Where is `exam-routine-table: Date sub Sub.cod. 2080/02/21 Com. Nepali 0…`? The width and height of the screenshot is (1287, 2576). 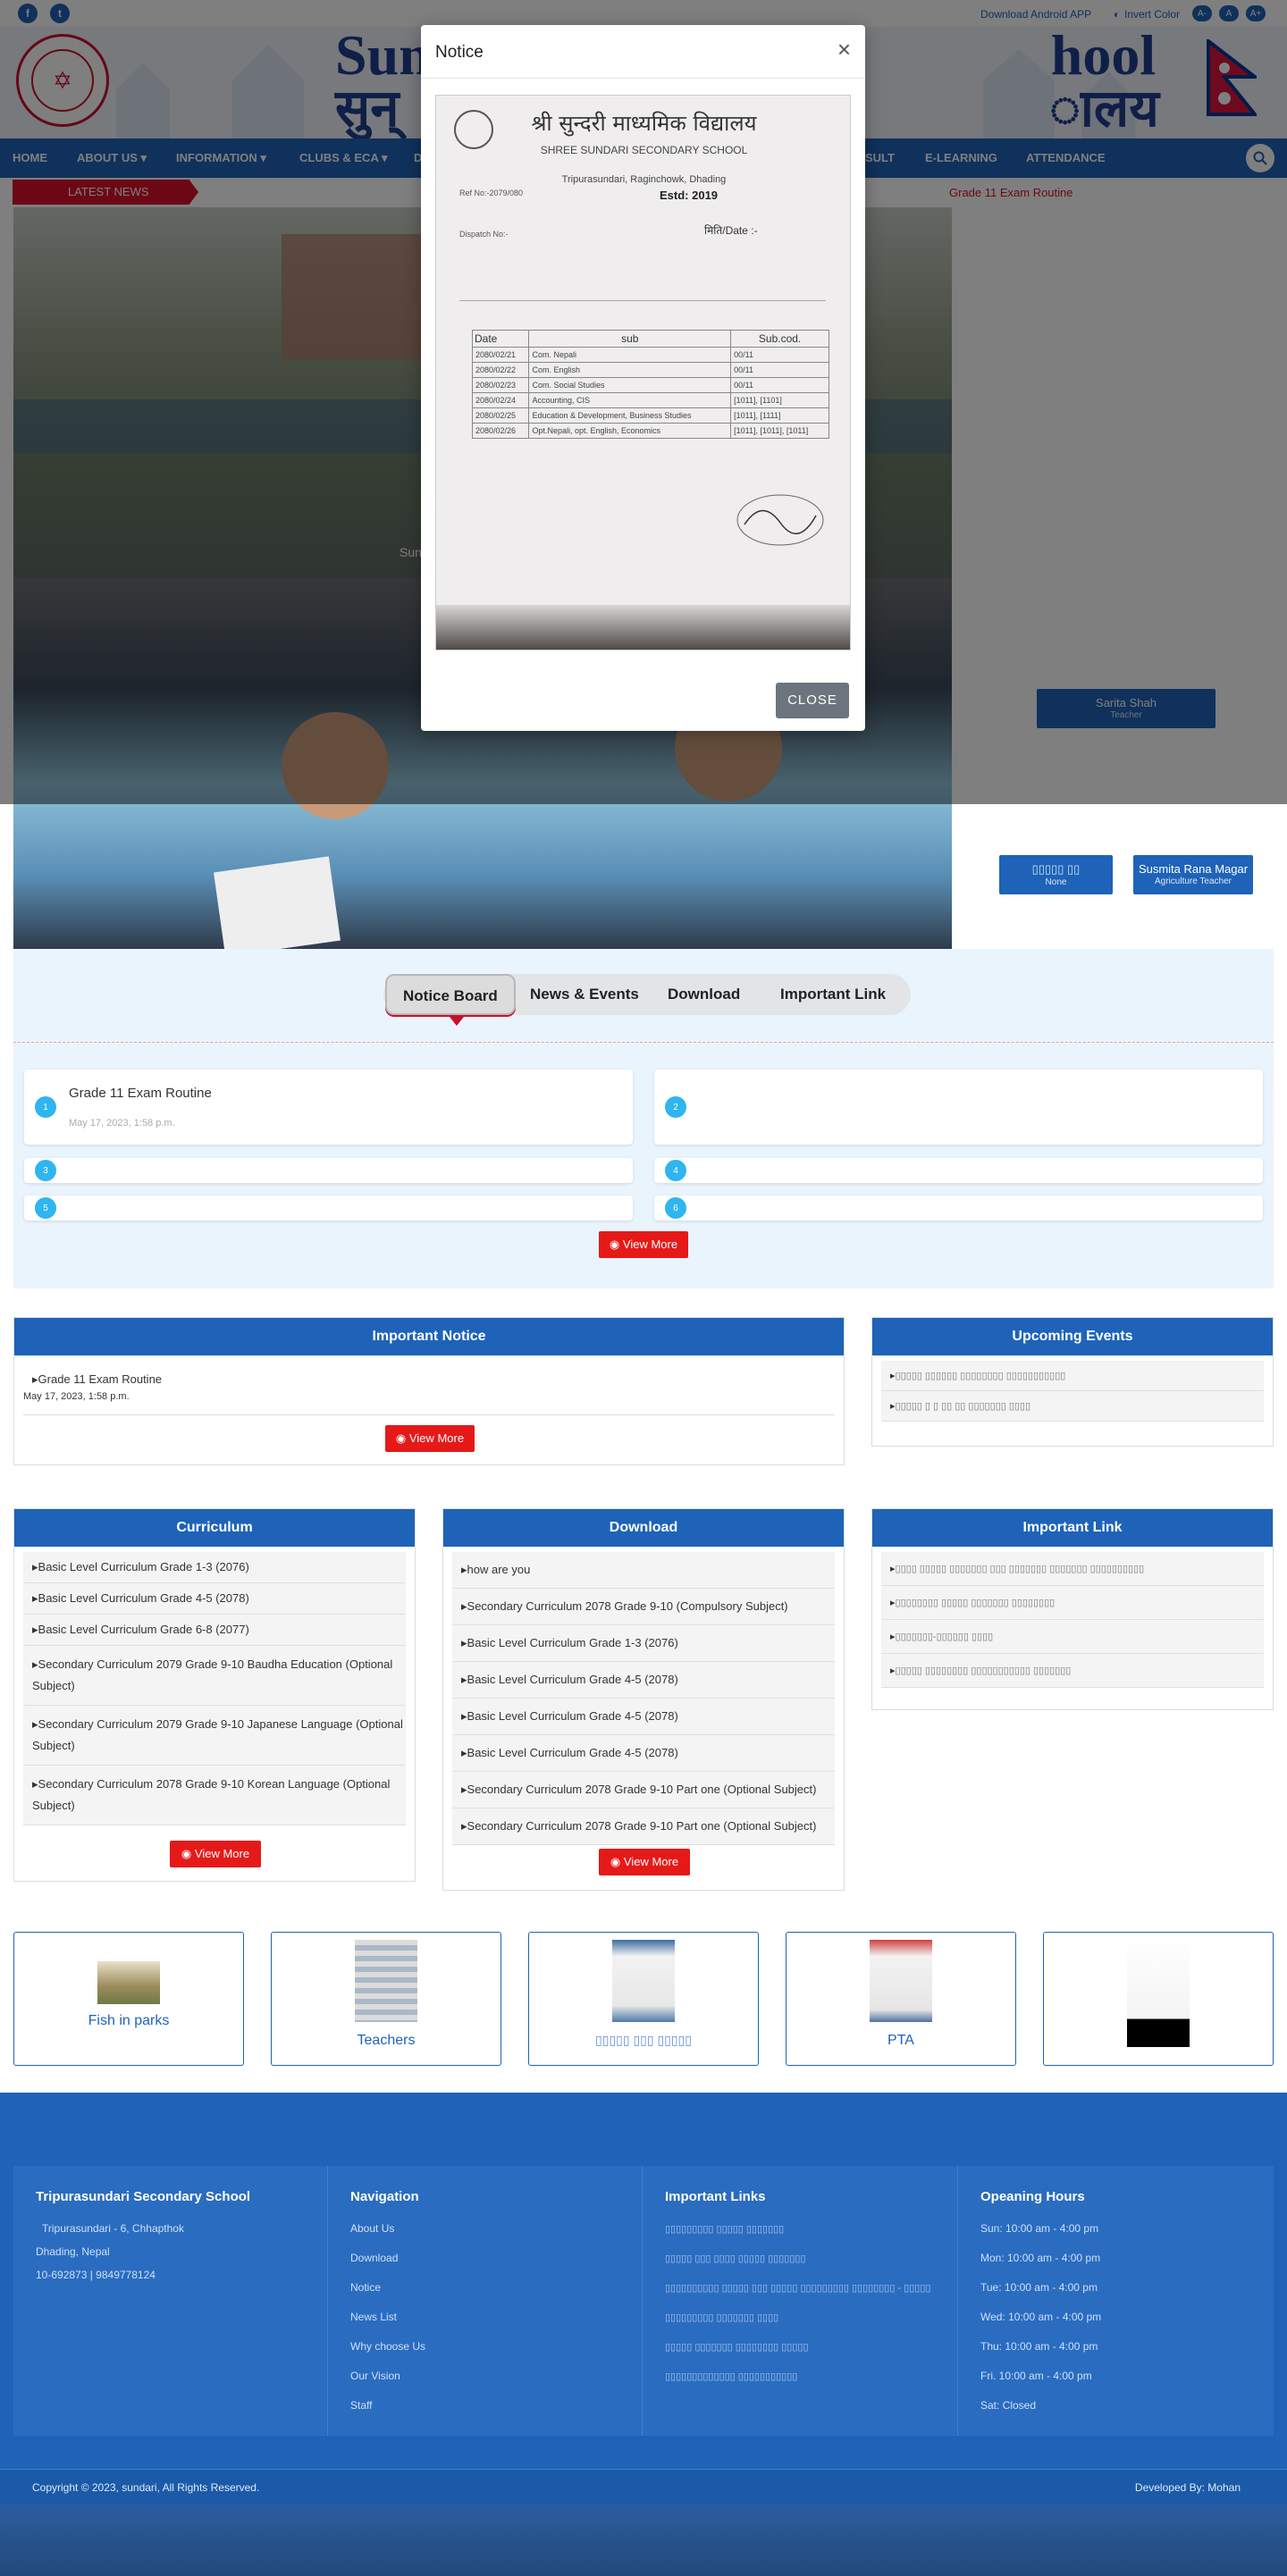 exam-routine-table: Date sub Sub.cod. 2080/02/21 Com. Nepali 0… is located at coordinates (650, 385).